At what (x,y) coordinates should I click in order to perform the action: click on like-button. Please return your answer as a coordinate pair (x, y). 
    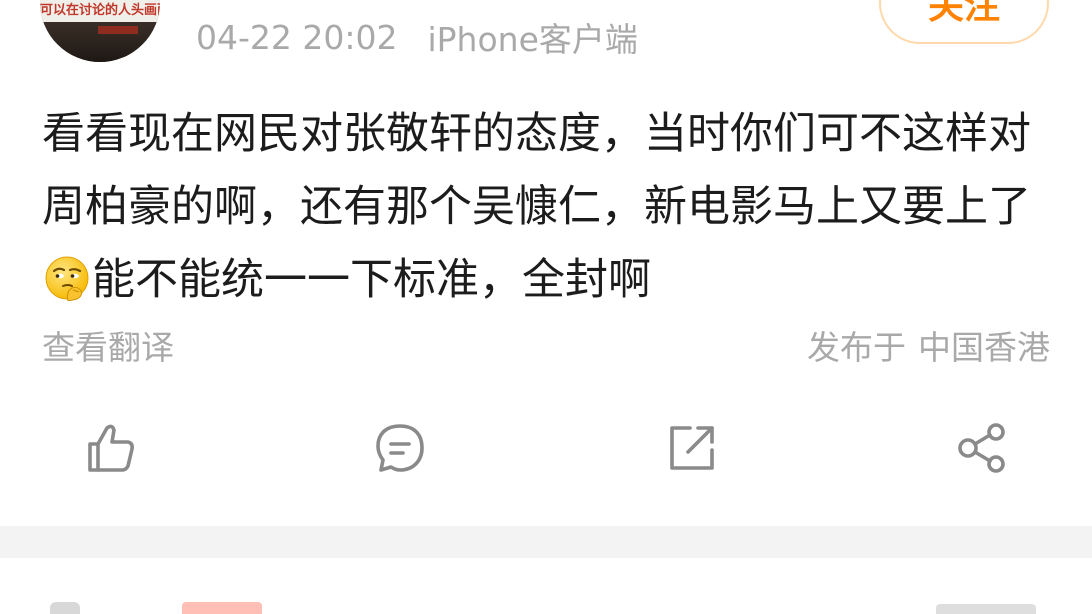
    Looking at the image, I should click on (110, 448).